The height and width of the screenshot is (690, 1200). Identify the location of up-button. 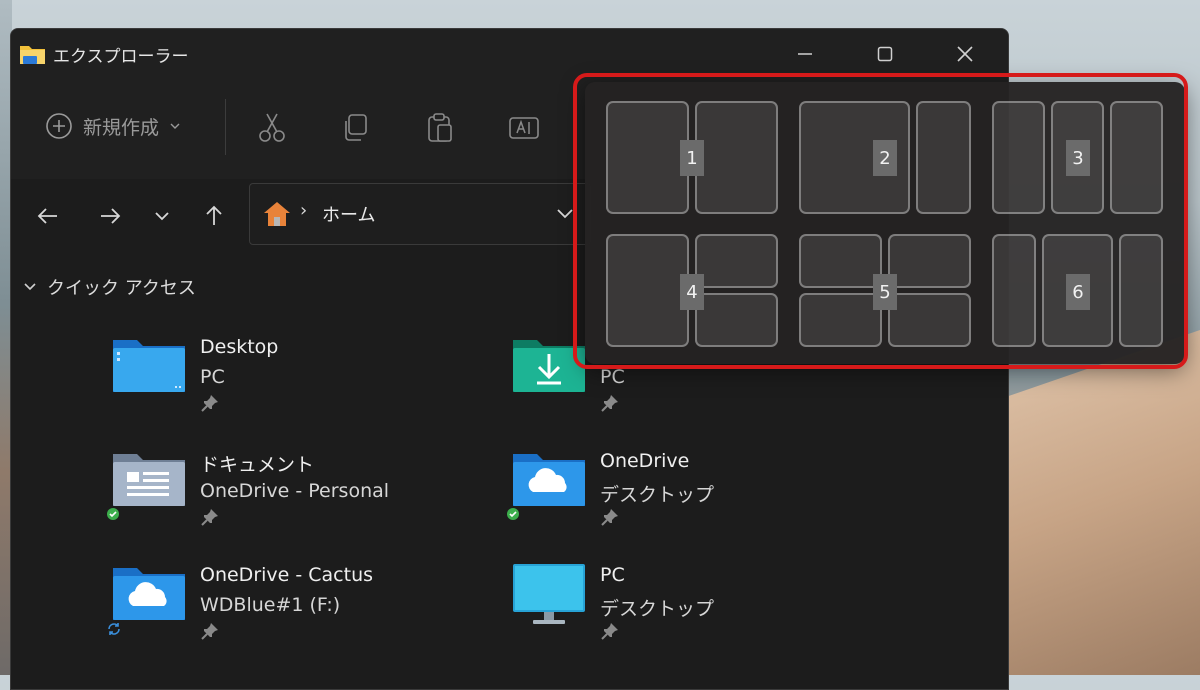
(214, 216).